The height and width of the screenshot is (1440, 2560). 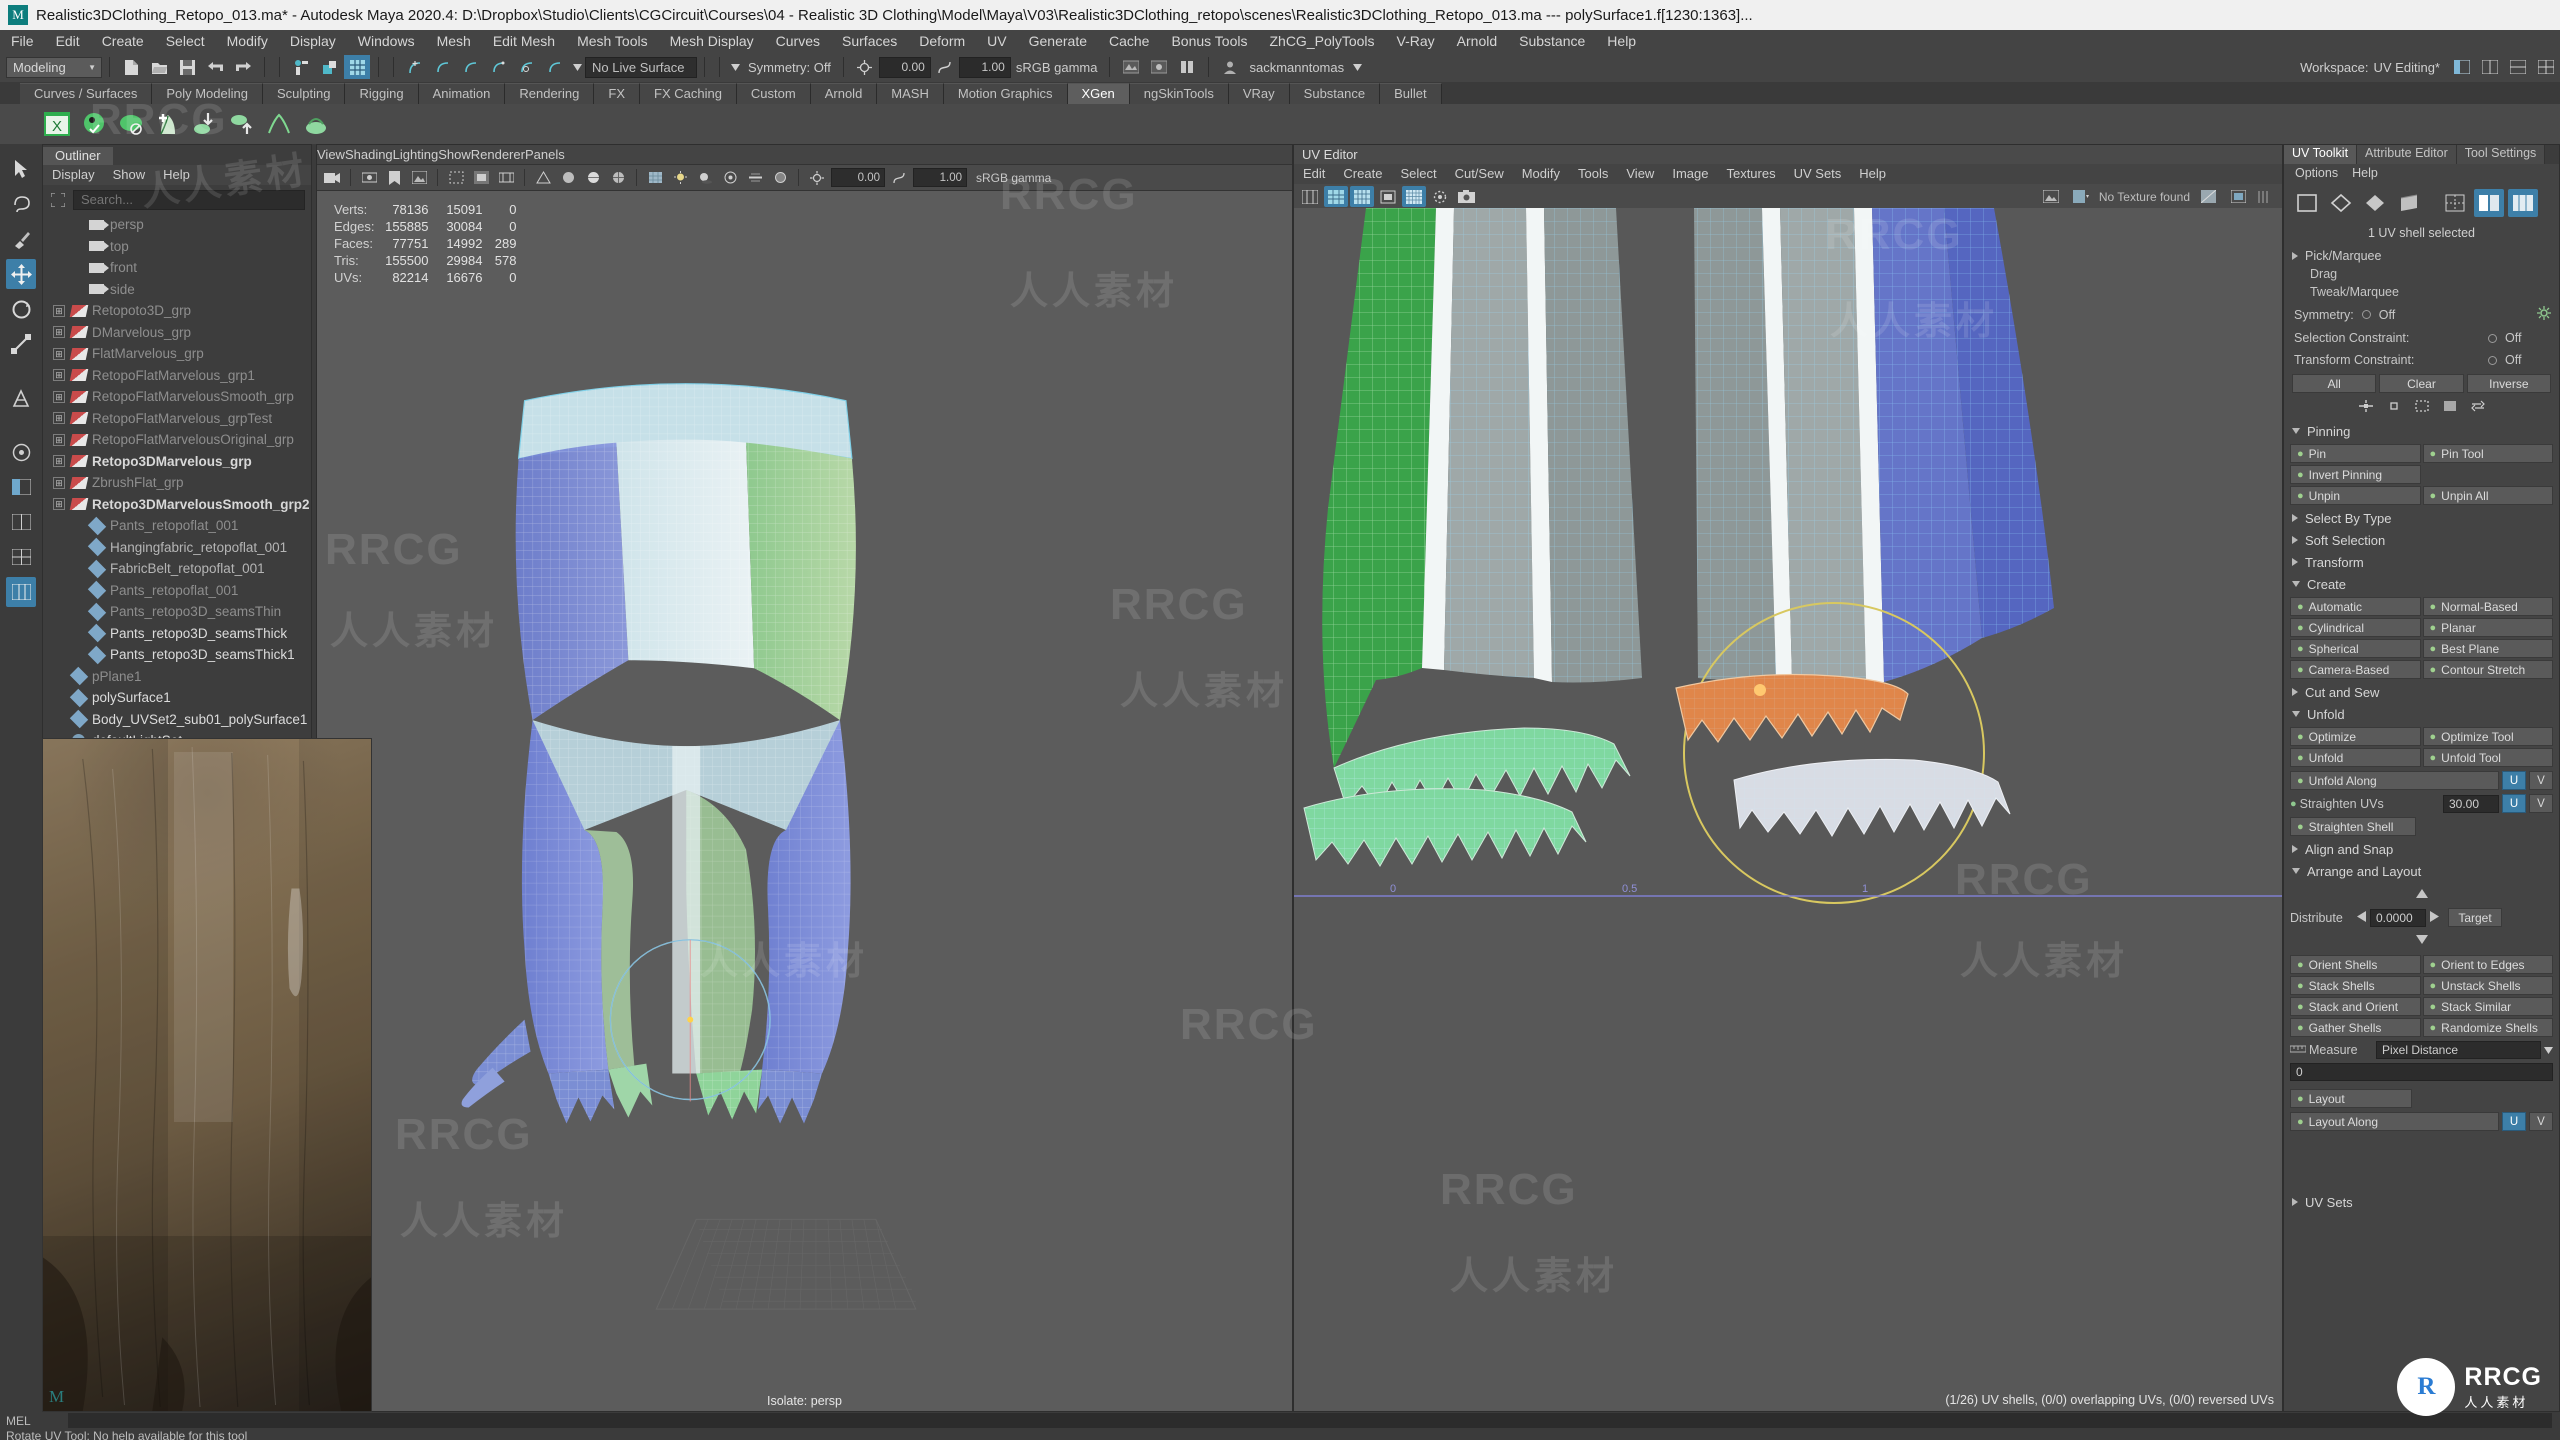 What do you see at coordinates (2351, 1098) in the screenshot?
I see `layout-button: ● Layout` at bounding box center [2351, 1098].